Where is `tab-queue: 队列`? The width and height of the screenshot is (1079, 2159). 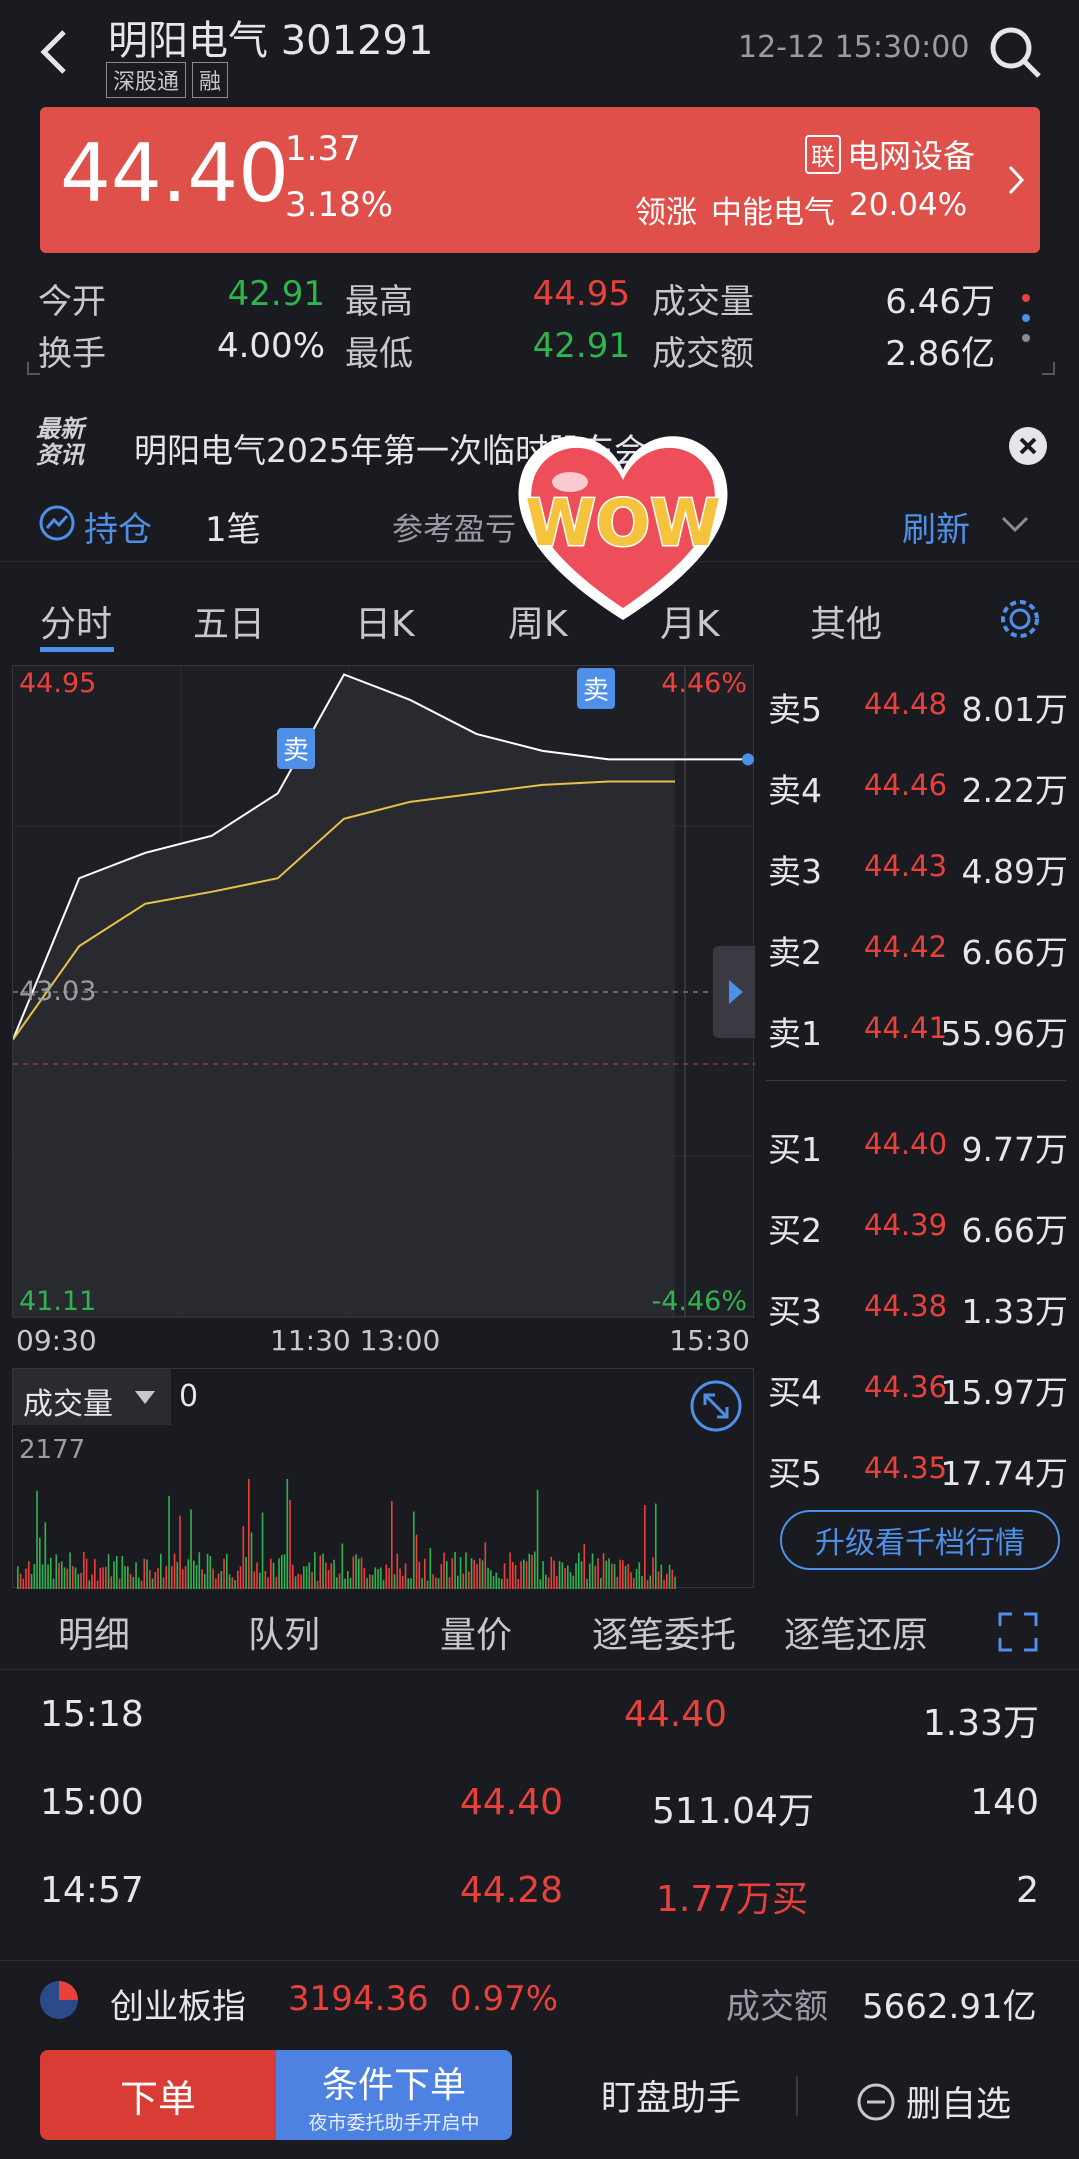
tab-queue: 队列 is located at coordinates (284, 1632).